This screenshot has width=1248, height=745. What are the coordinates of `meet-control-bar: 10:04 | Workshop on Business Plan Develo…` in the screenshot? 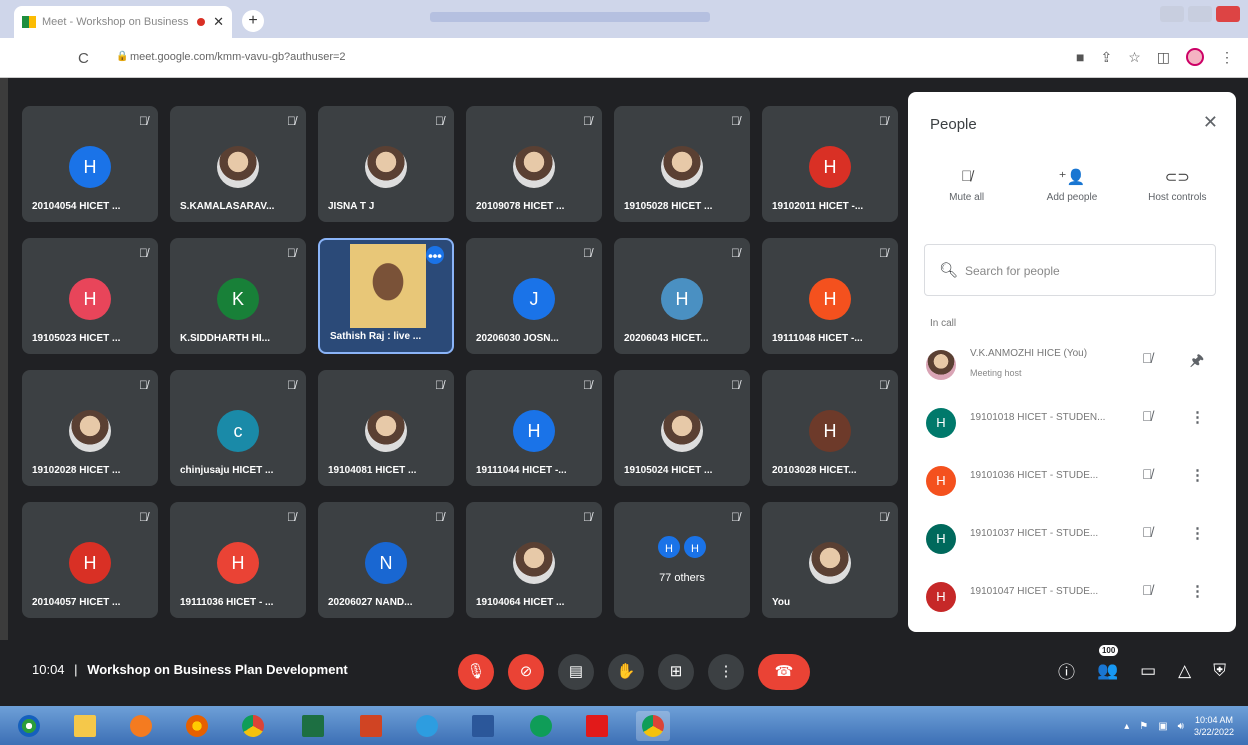 It's located at (624, 673).